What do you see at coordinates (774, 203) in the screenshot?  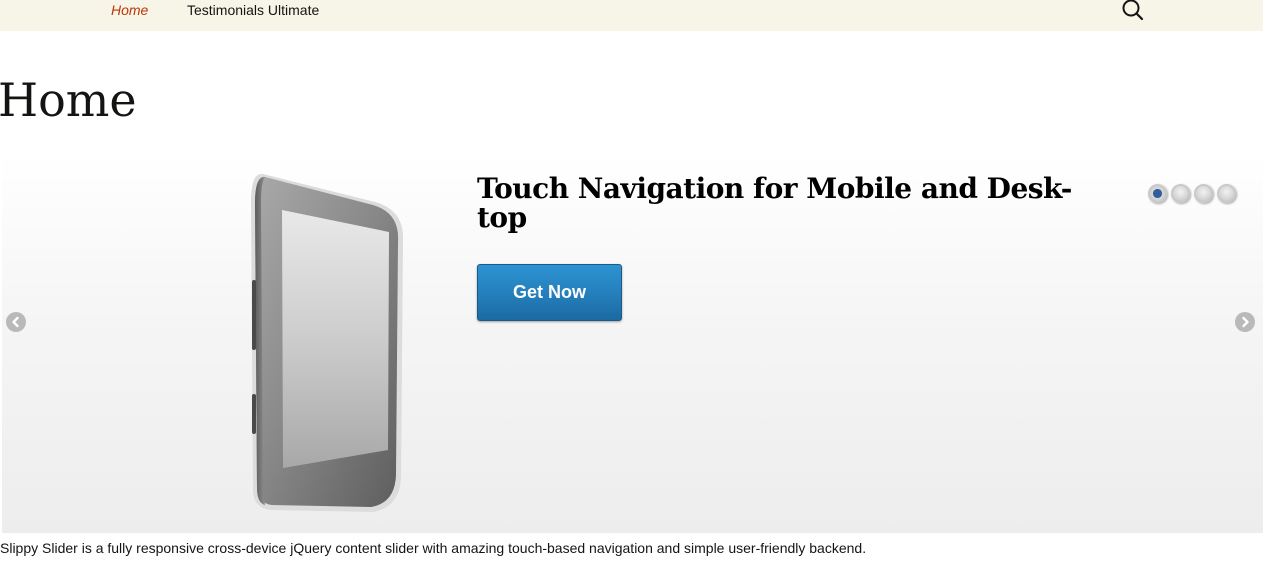 I see `slide-title: Touch Navigation for Mobile and Desk-top` at bounding box center [774, 203].